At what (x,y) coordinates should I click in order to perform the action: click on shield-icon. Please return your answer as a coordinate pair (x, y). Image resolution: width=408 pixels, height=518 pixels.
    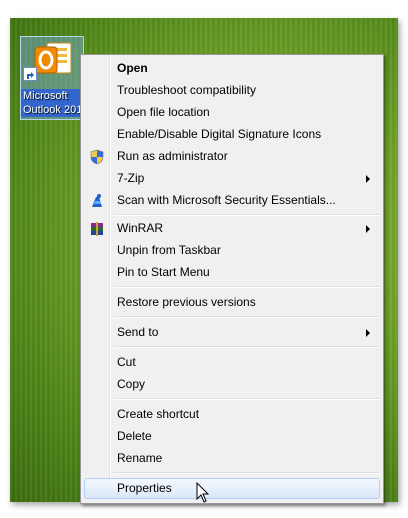
    Looking at the image, I should click on (97, 157).